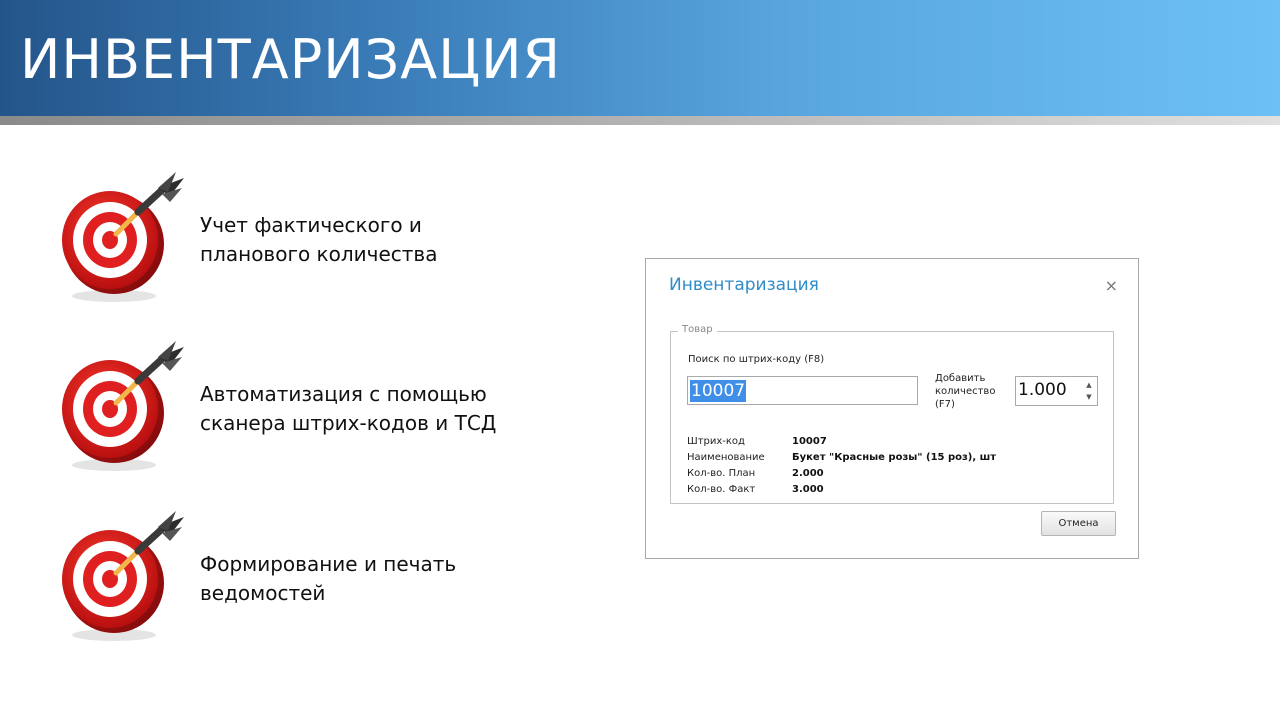 This screenshot has height=720, width=1280. I want to click on add-quantity-label-line: Добавить, so click(960, 378).